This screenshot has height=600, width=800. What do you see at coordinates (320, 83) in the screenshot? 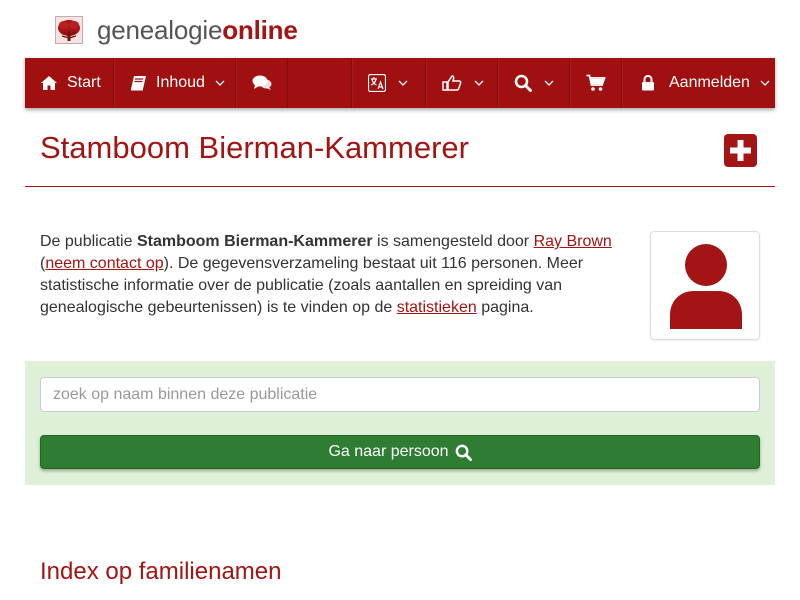
I see `nav-spacer` at bounding box center [320, 83].